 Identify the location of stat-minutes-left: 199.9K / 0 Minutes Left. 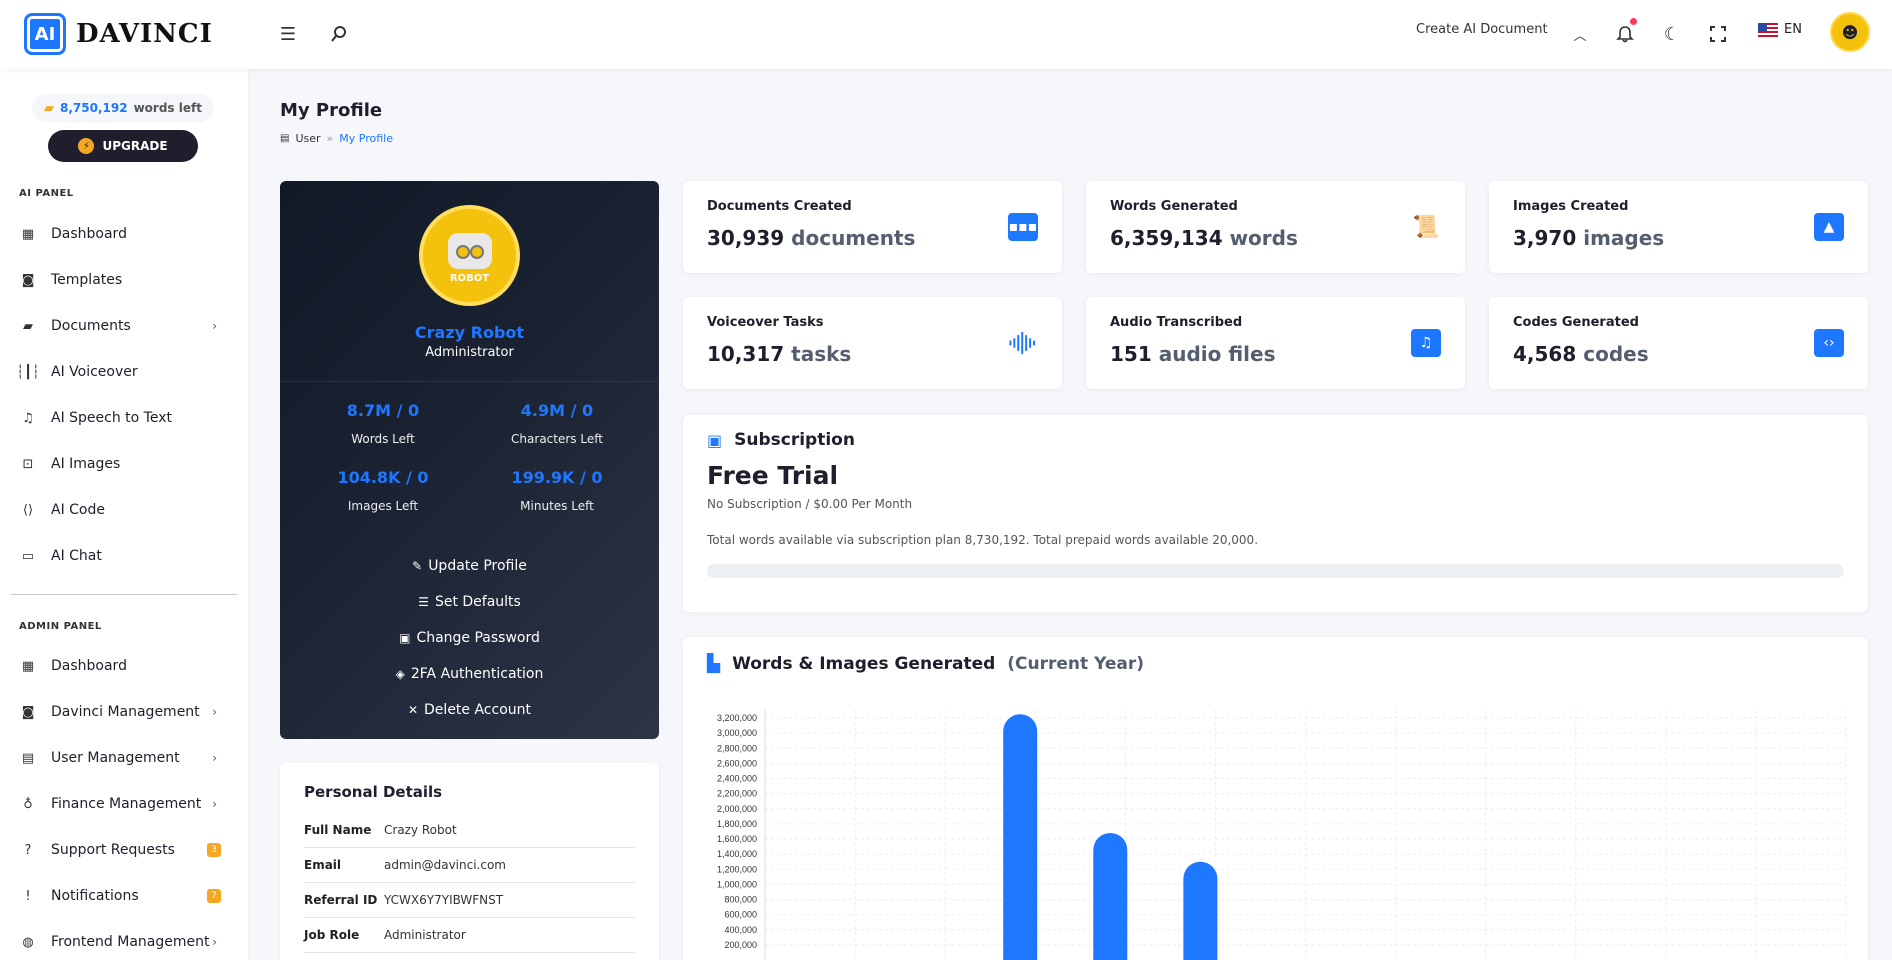
(557, 490).